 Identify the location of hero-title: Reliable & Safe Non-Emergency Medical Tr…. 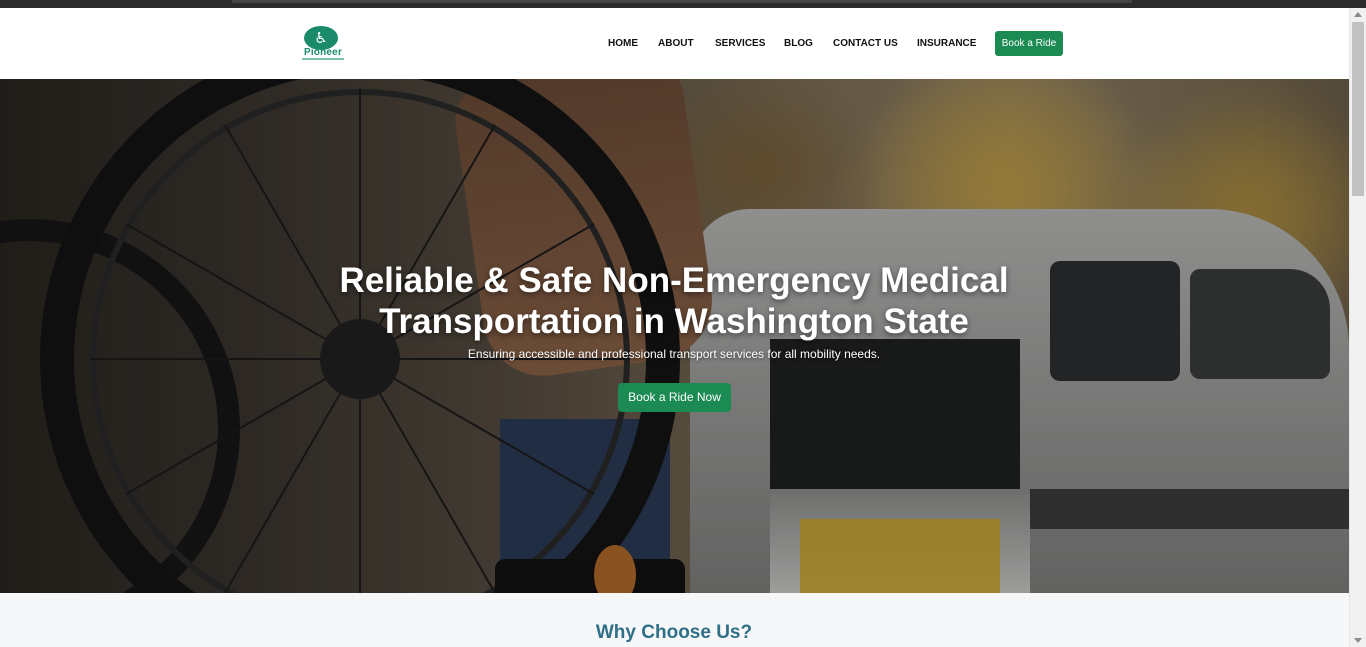
(674, 301).